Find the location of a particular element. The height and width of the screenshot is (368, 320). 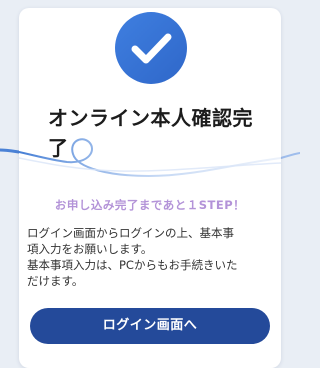

check-icon is located at coordinates (151, 48).